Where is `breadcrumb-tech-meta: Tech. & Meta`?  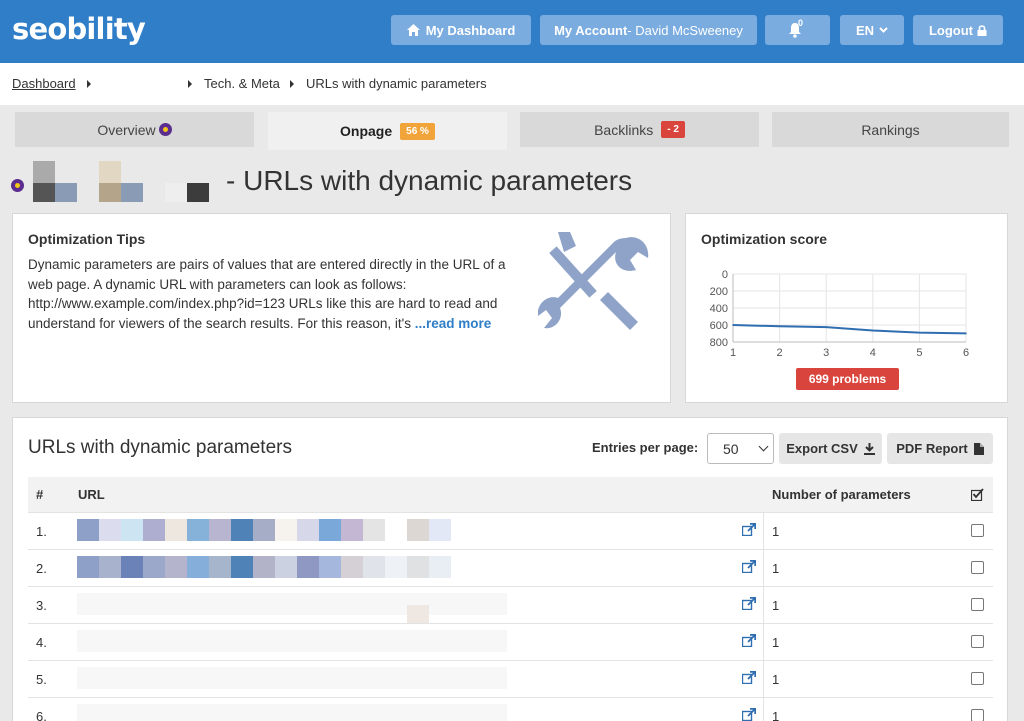 breadcrumb-tech-meta: Tech. & Meta is located at coordinates (242, 83).